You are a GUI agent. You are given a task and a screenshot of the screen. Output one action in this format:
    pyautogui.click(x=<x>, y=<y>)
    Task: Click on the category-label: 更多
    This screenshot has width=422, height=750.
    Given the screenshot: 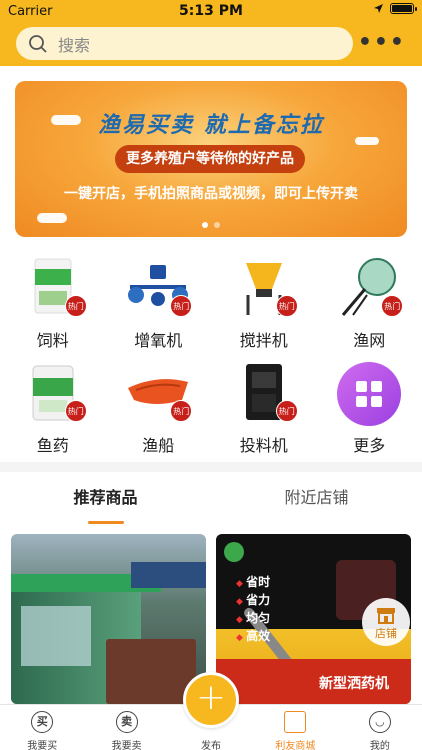 What is the action you would take?
    pyautogui.click(x=369, y=445)
    